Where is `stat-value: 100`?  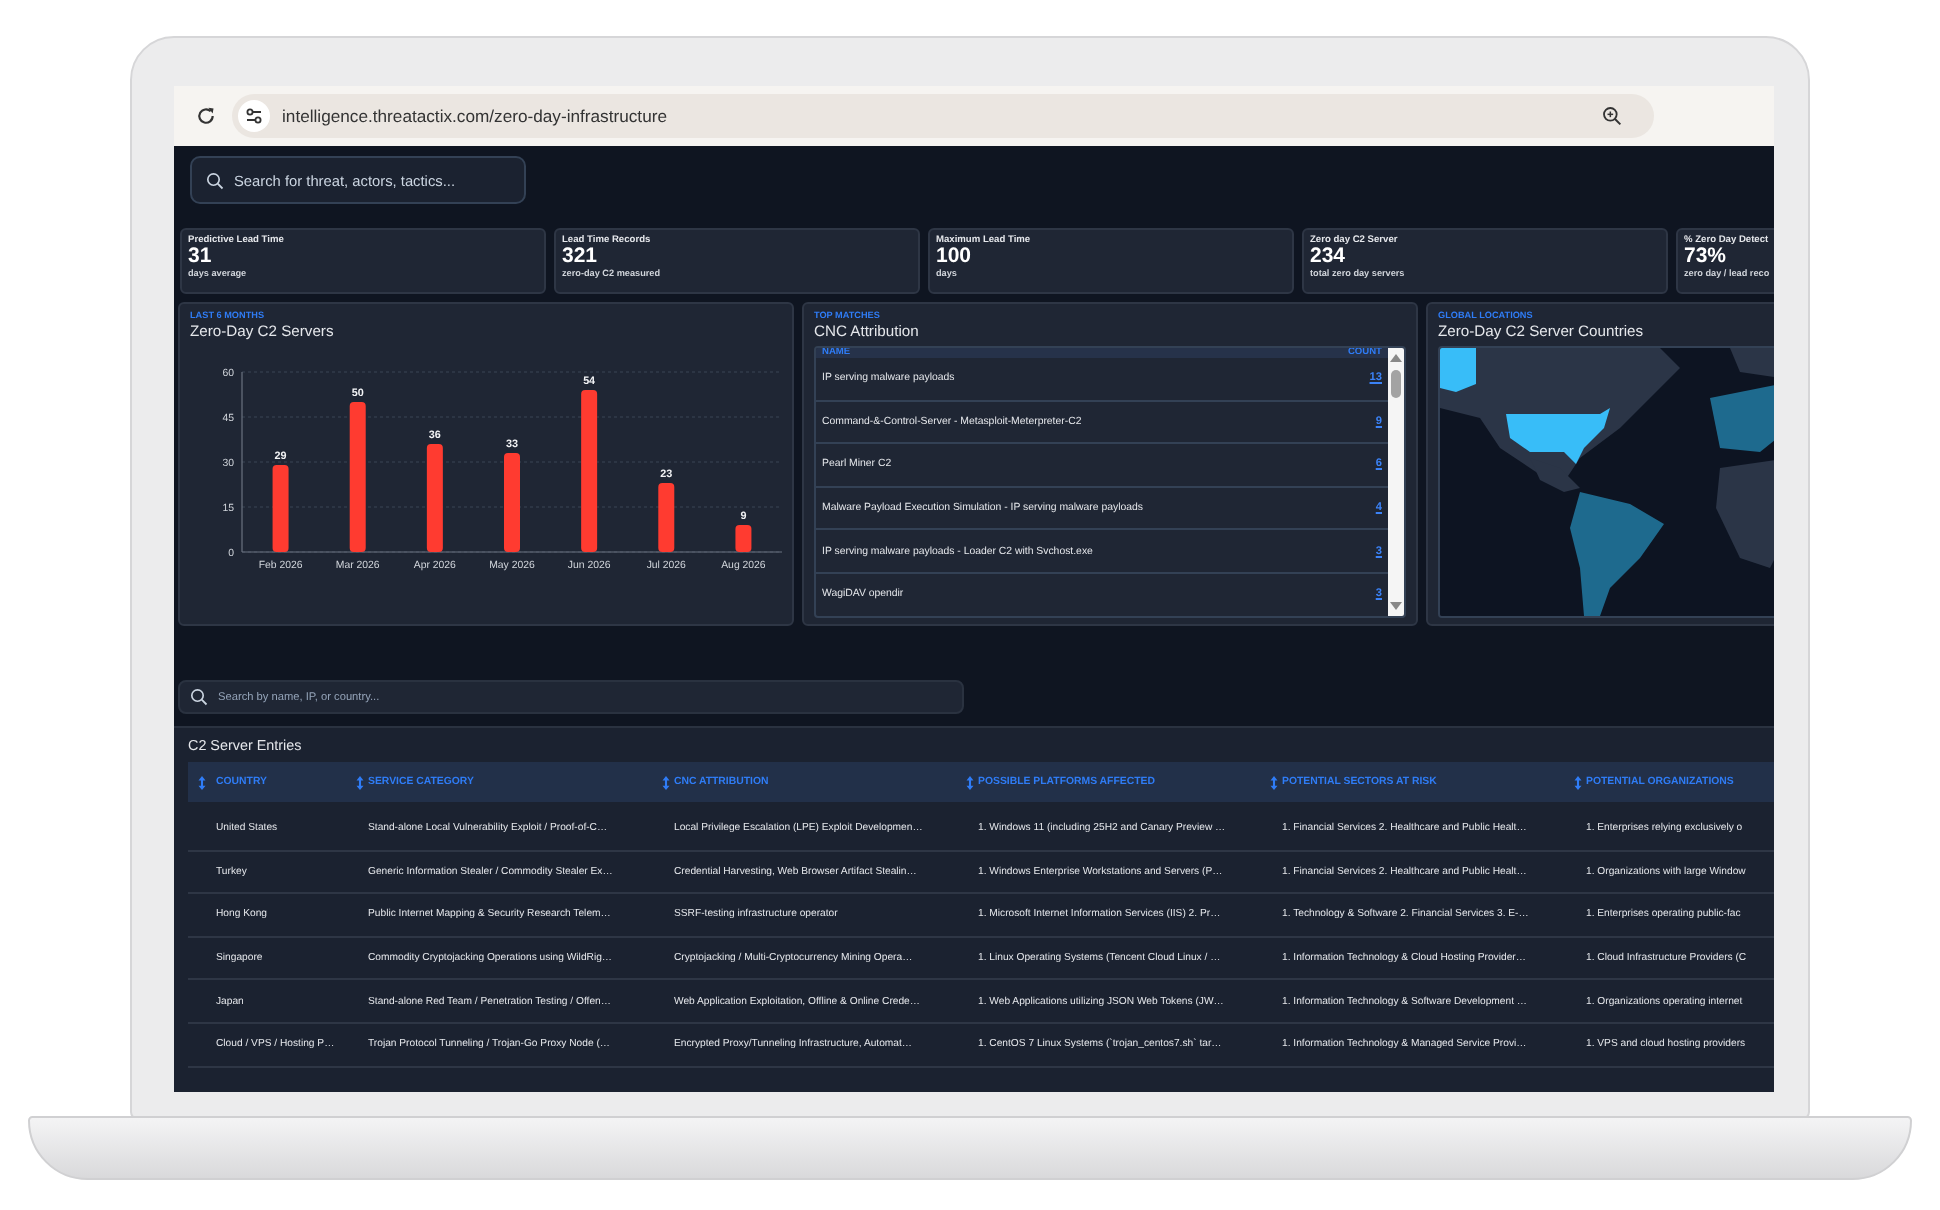
stat-value: 100 is located at coordinates (955, 257).